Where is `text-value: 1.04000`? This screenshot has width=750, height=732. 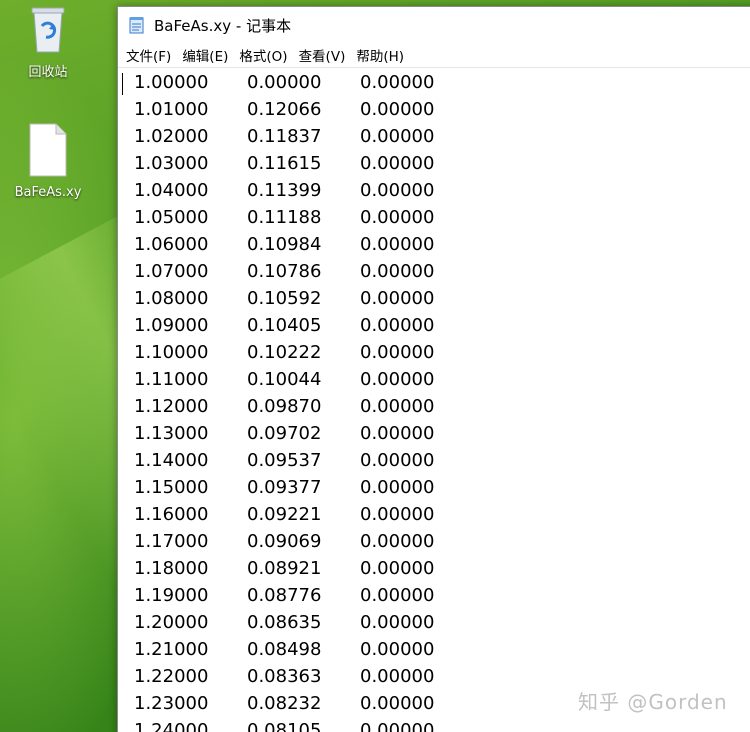 text-value: 1.04000 is located at coordinates (171, 190).